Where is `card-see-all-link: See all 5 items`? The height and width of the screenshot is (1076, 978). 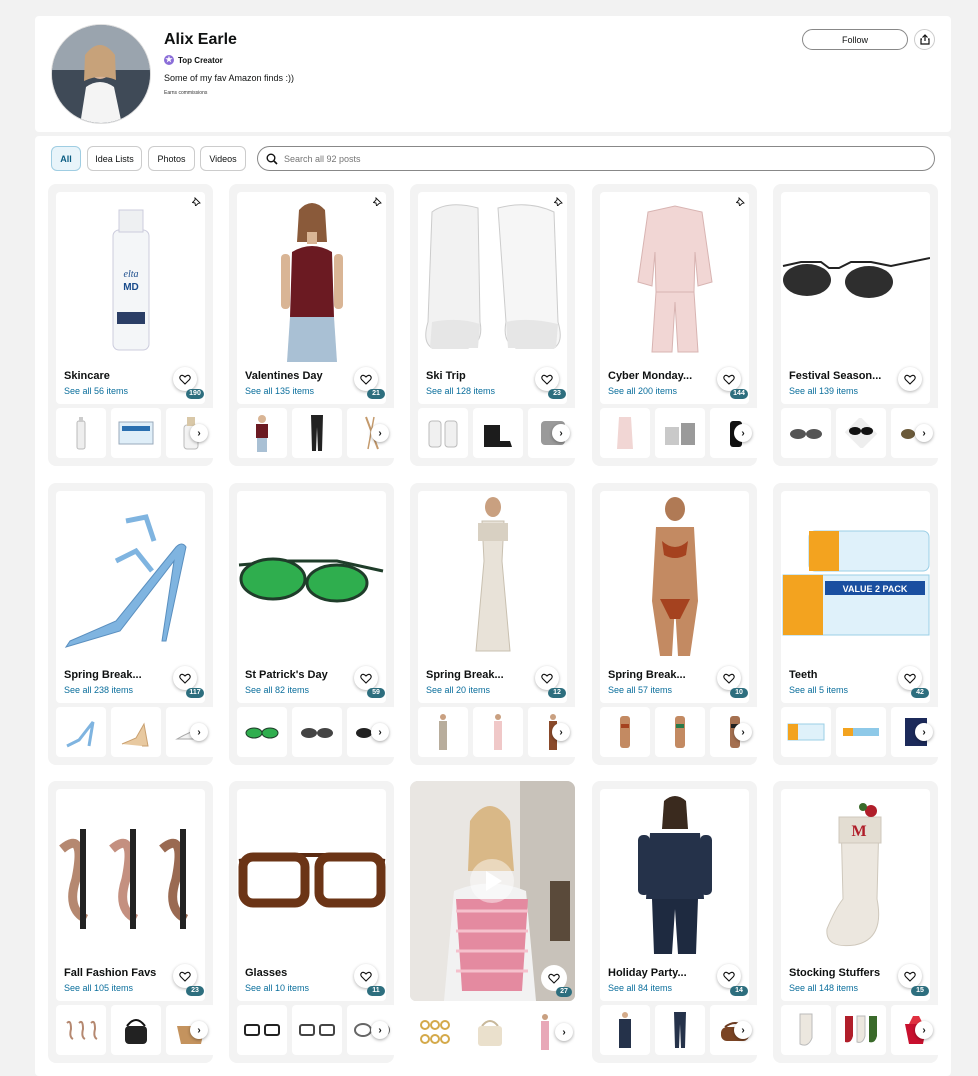
card-see-all-link: See all 5 items is located at coordinates (818, 690).